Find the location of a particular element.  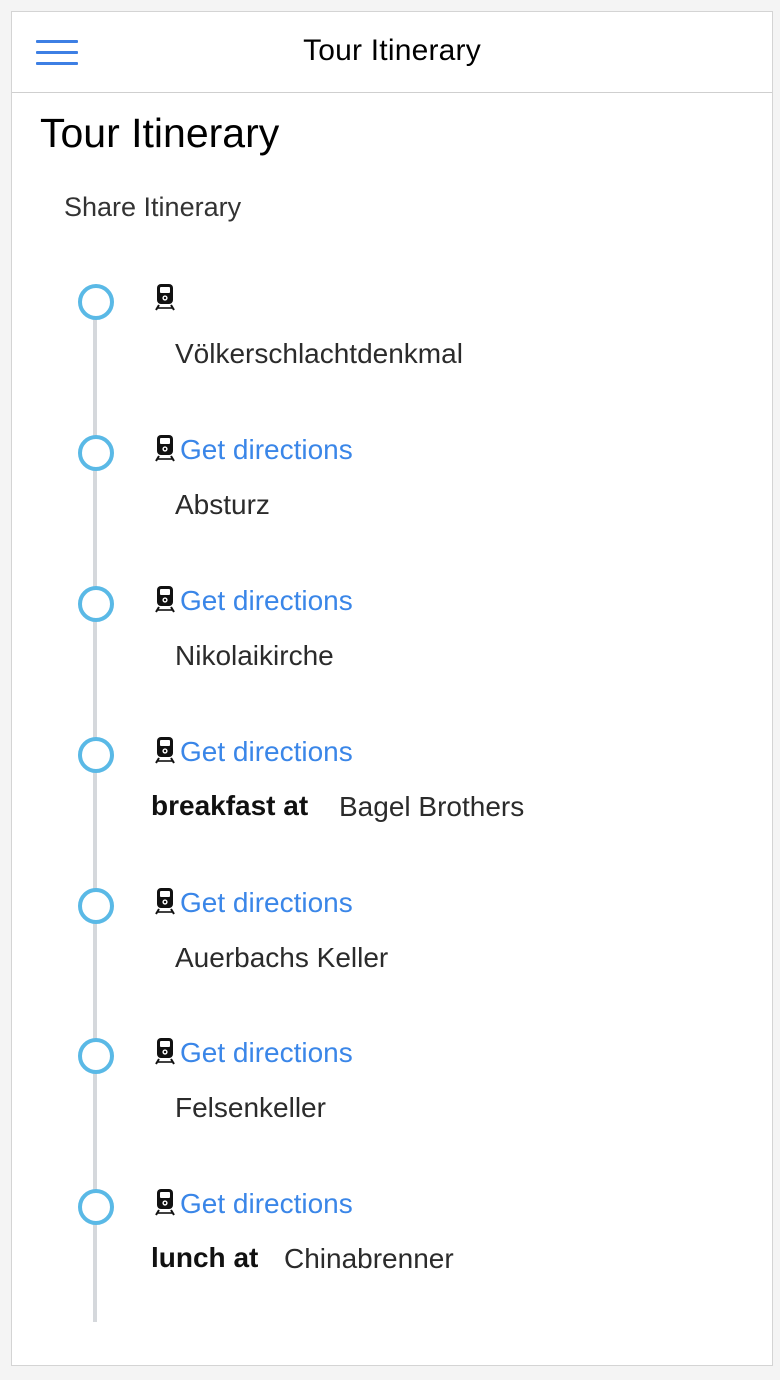

timeline-stop: Get directions Absturz is located at coordinates (392, 504).